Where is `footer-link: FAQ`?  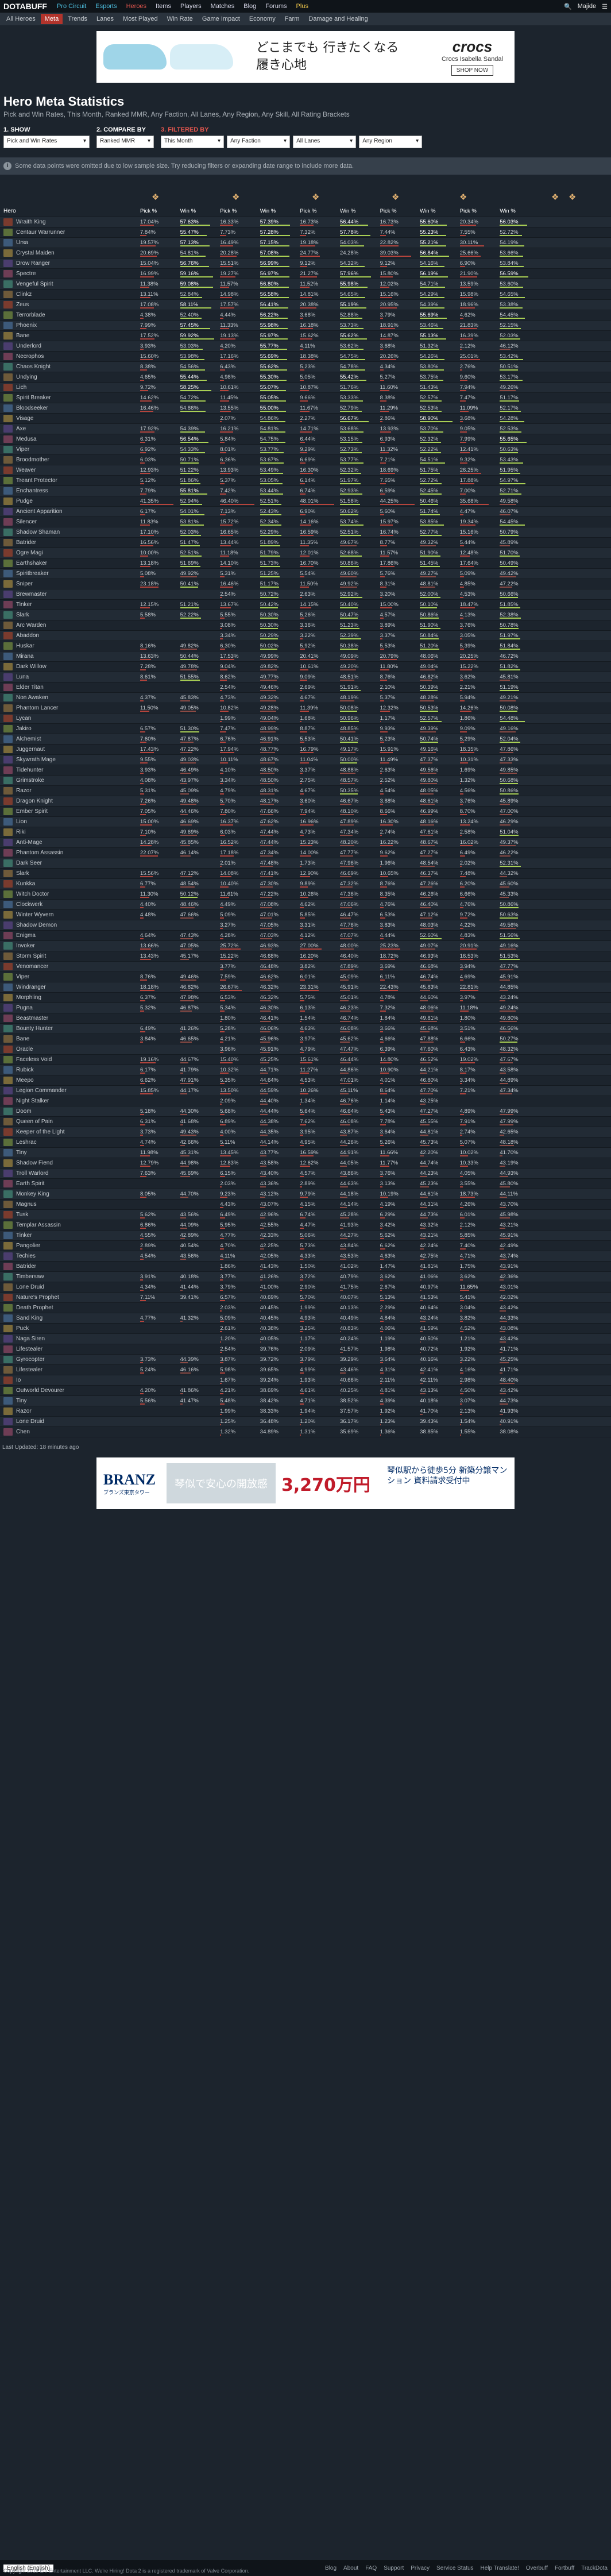 footer-link: FAQ is located at coordinates (371, 2568).